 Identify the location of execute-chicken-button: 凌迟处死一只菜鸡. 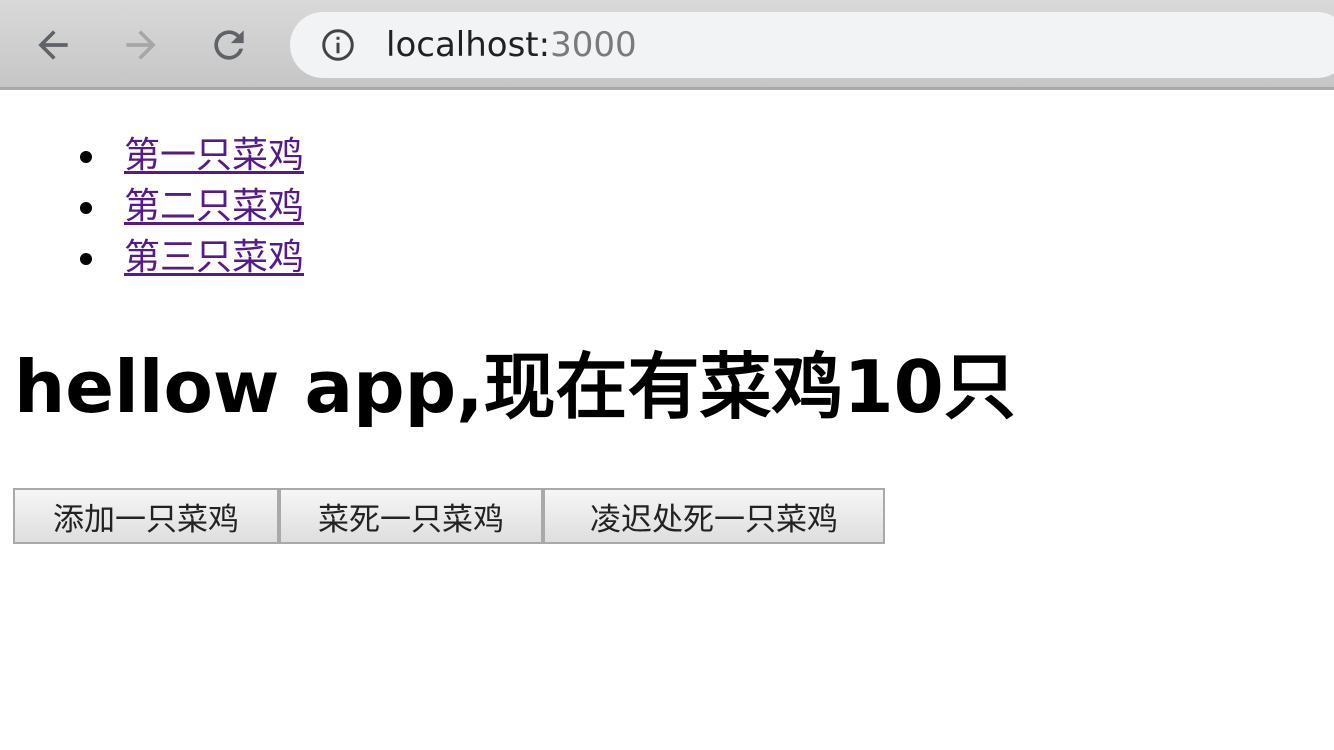
(714, 516).